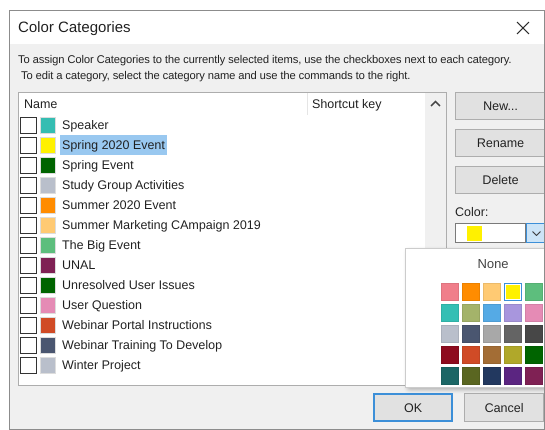 This screenshot has height=430, width=545. I want to click on close-icon, so click(523, 27).